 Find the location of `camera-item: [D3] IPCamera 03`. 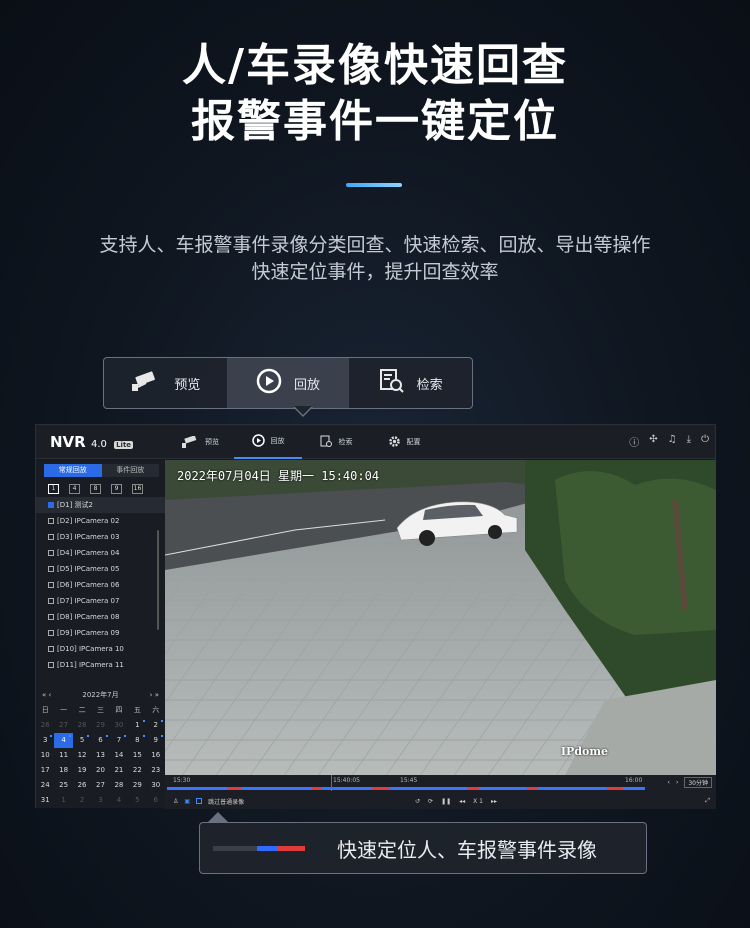

camera-item: [D3] IPCamera 03 is located at coordinates (100, 537).